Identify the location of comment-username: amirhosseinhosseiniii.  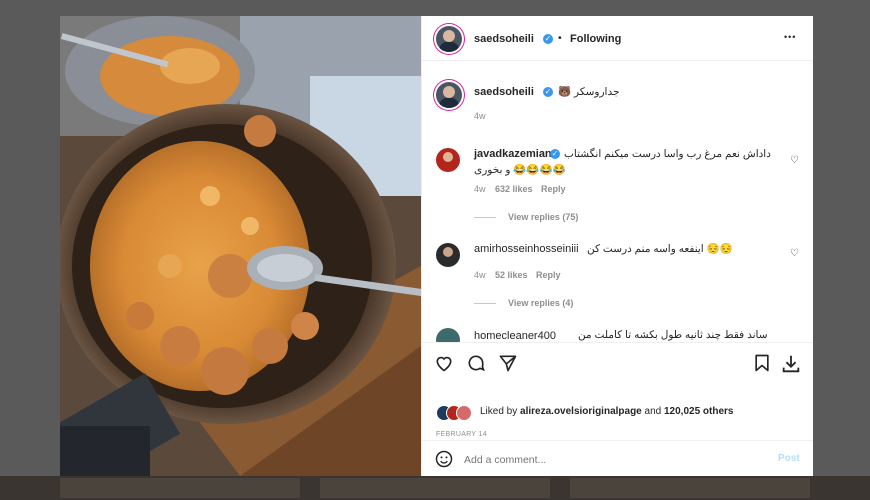
(526, 249).